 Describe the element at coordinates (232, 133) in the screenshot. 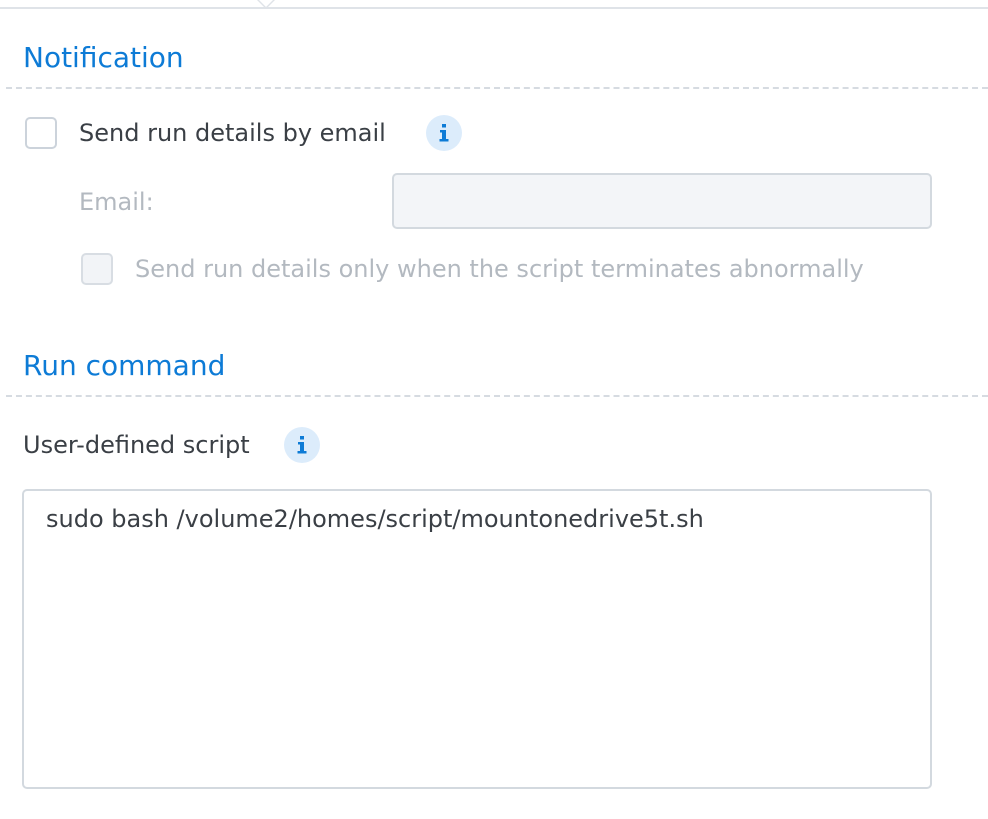

I see `send-email-label: Send run details by email` at that location.